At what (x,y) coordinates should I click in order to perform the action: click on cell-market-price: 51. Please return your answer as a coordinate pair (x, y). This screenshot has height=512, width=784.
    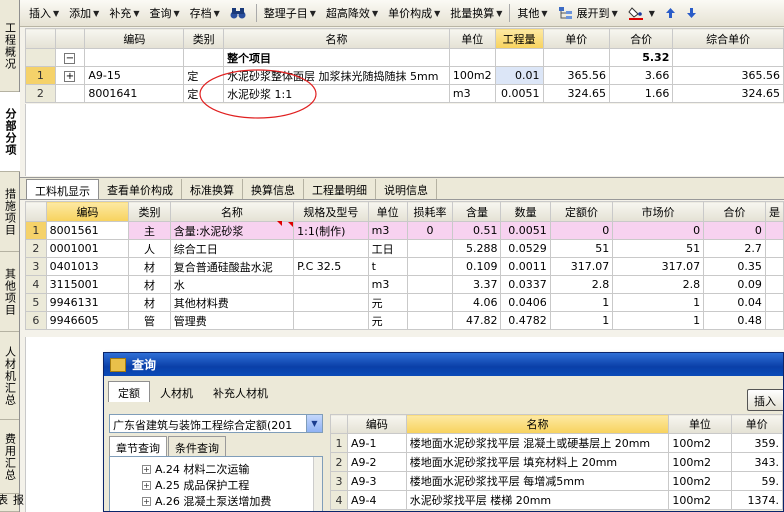
    Looking at the image, I should click on (658, 248).